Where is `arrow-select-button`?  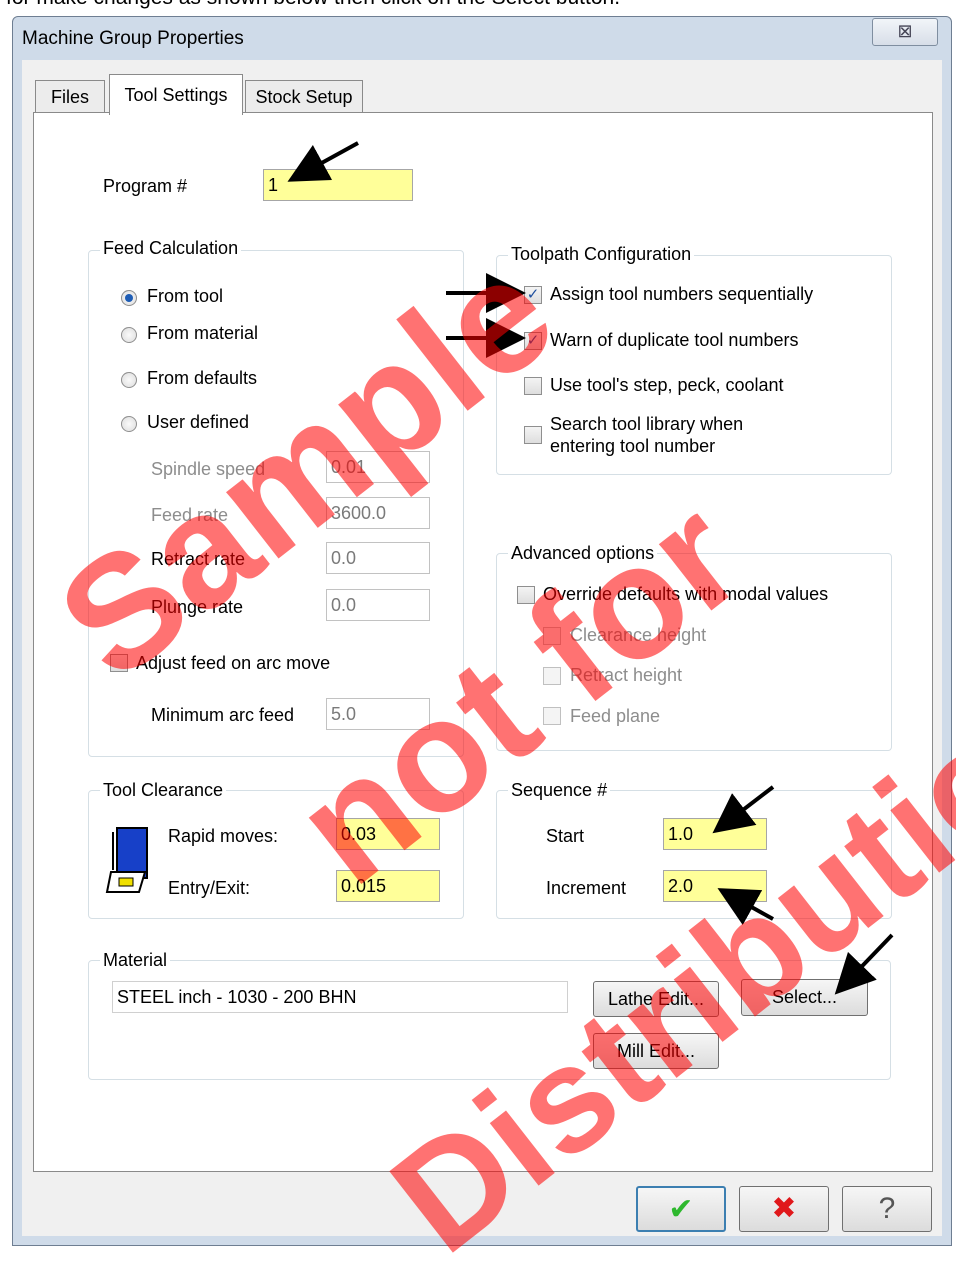 arrow-select-button is located at coordinates (864, 964).